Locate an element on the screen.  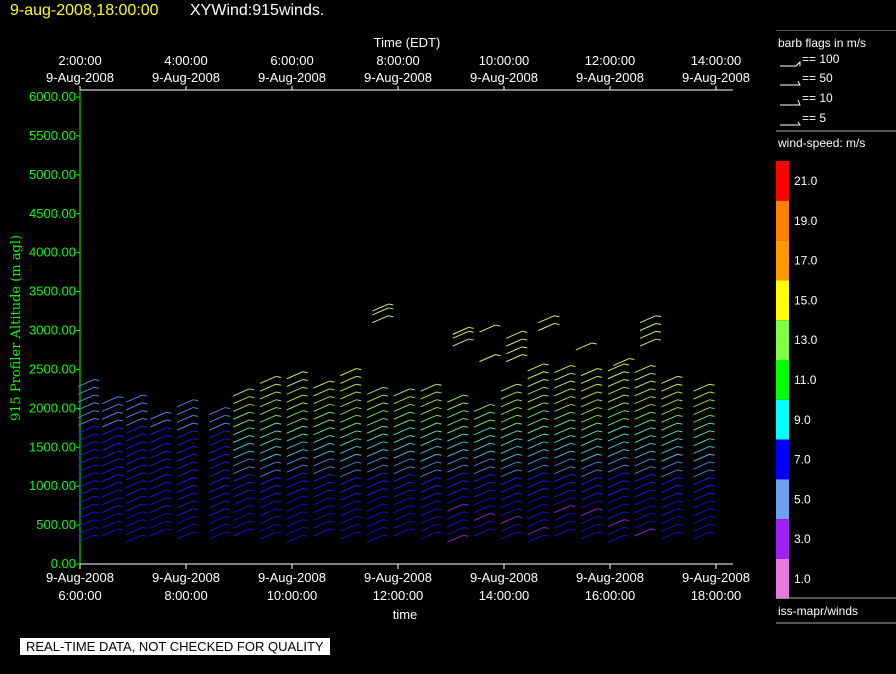
y-axis-tick-label: 6000.00 is located at coordinates (52, 96).